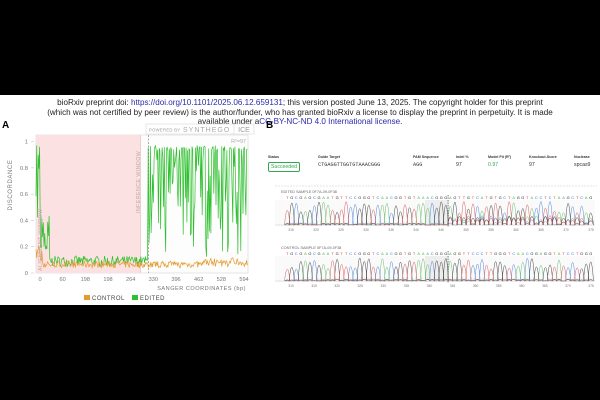 This screenshot has width=600, height=400. What do you see at coordinates (85, 280) in the screenshot?
I see `x-tick-label: 198` at bounding box center [85, 280].